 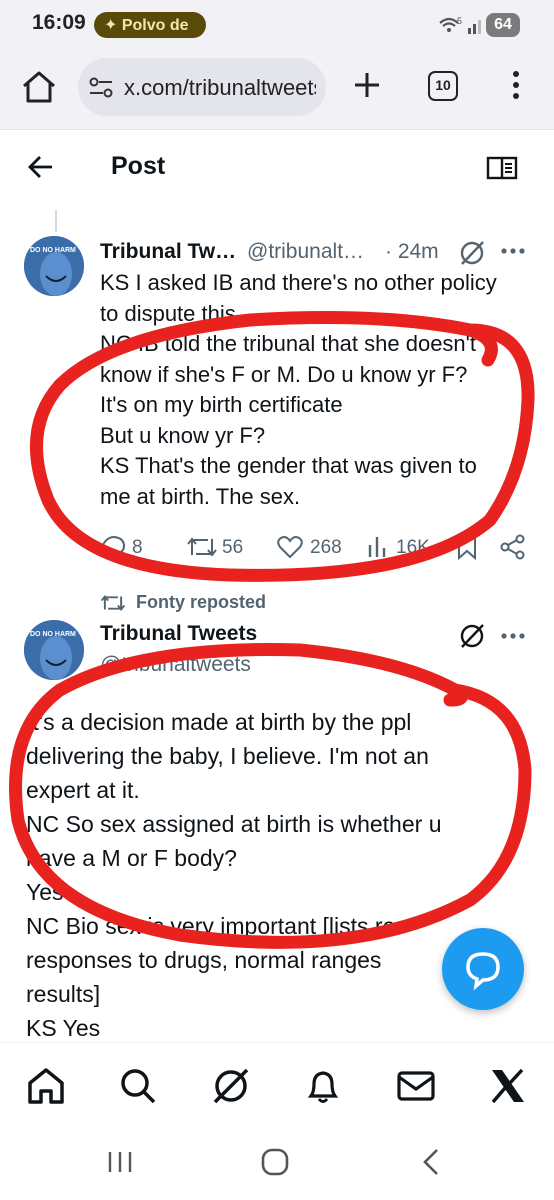 What do you see at coordinates (138, 1086) in the screenshot?
I see `search-icon` at bounding box center [138, 1086].